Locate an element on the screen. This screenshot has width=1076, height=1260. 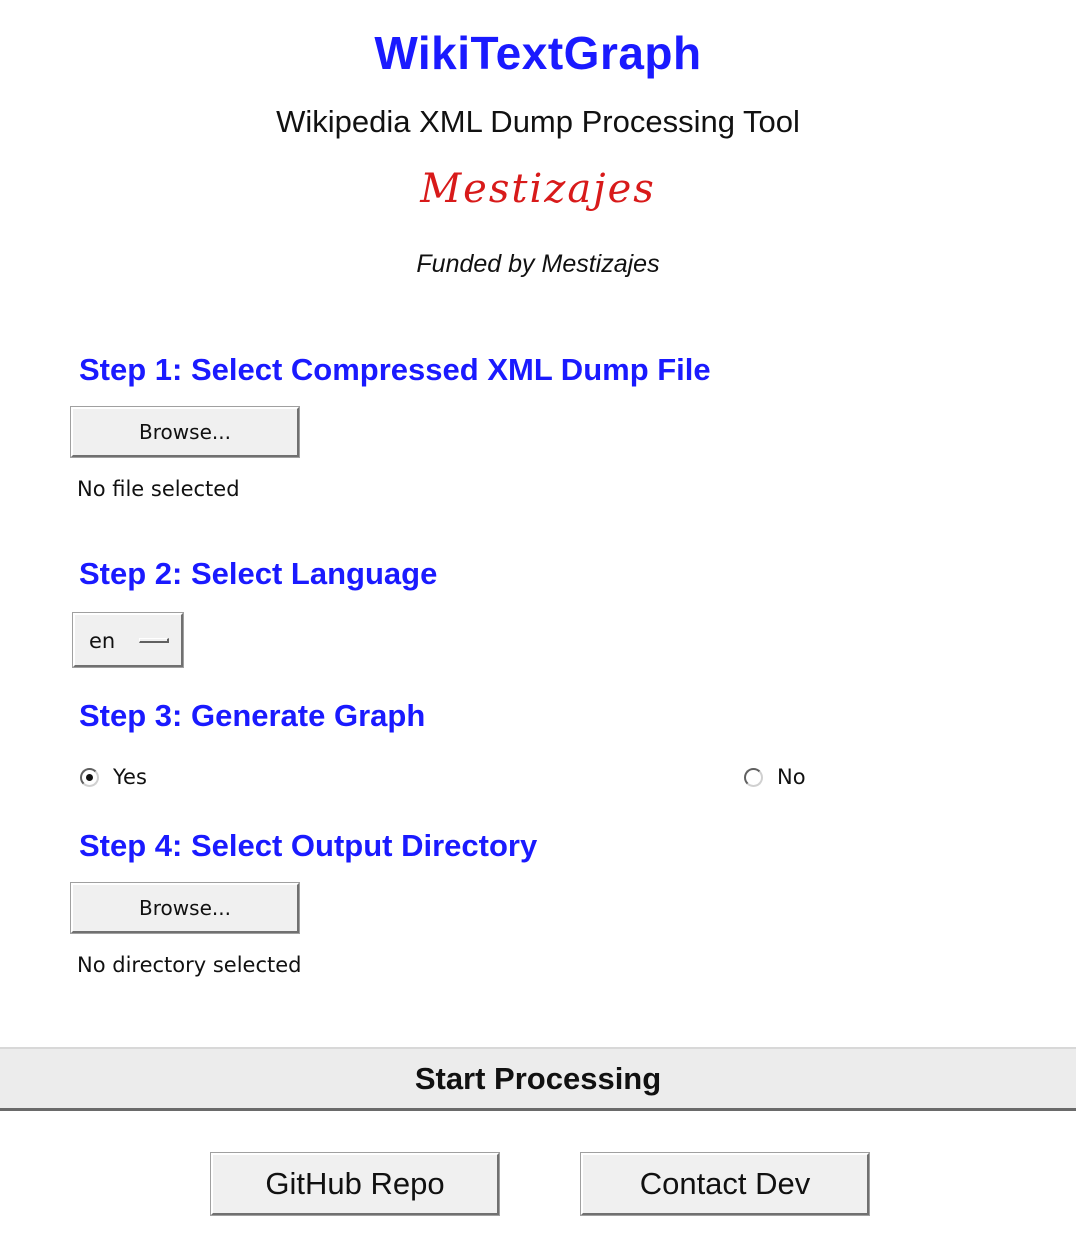
app-subtitle: Wikipedia XML Dump Processing Tool is located at coordinates (538, 121).